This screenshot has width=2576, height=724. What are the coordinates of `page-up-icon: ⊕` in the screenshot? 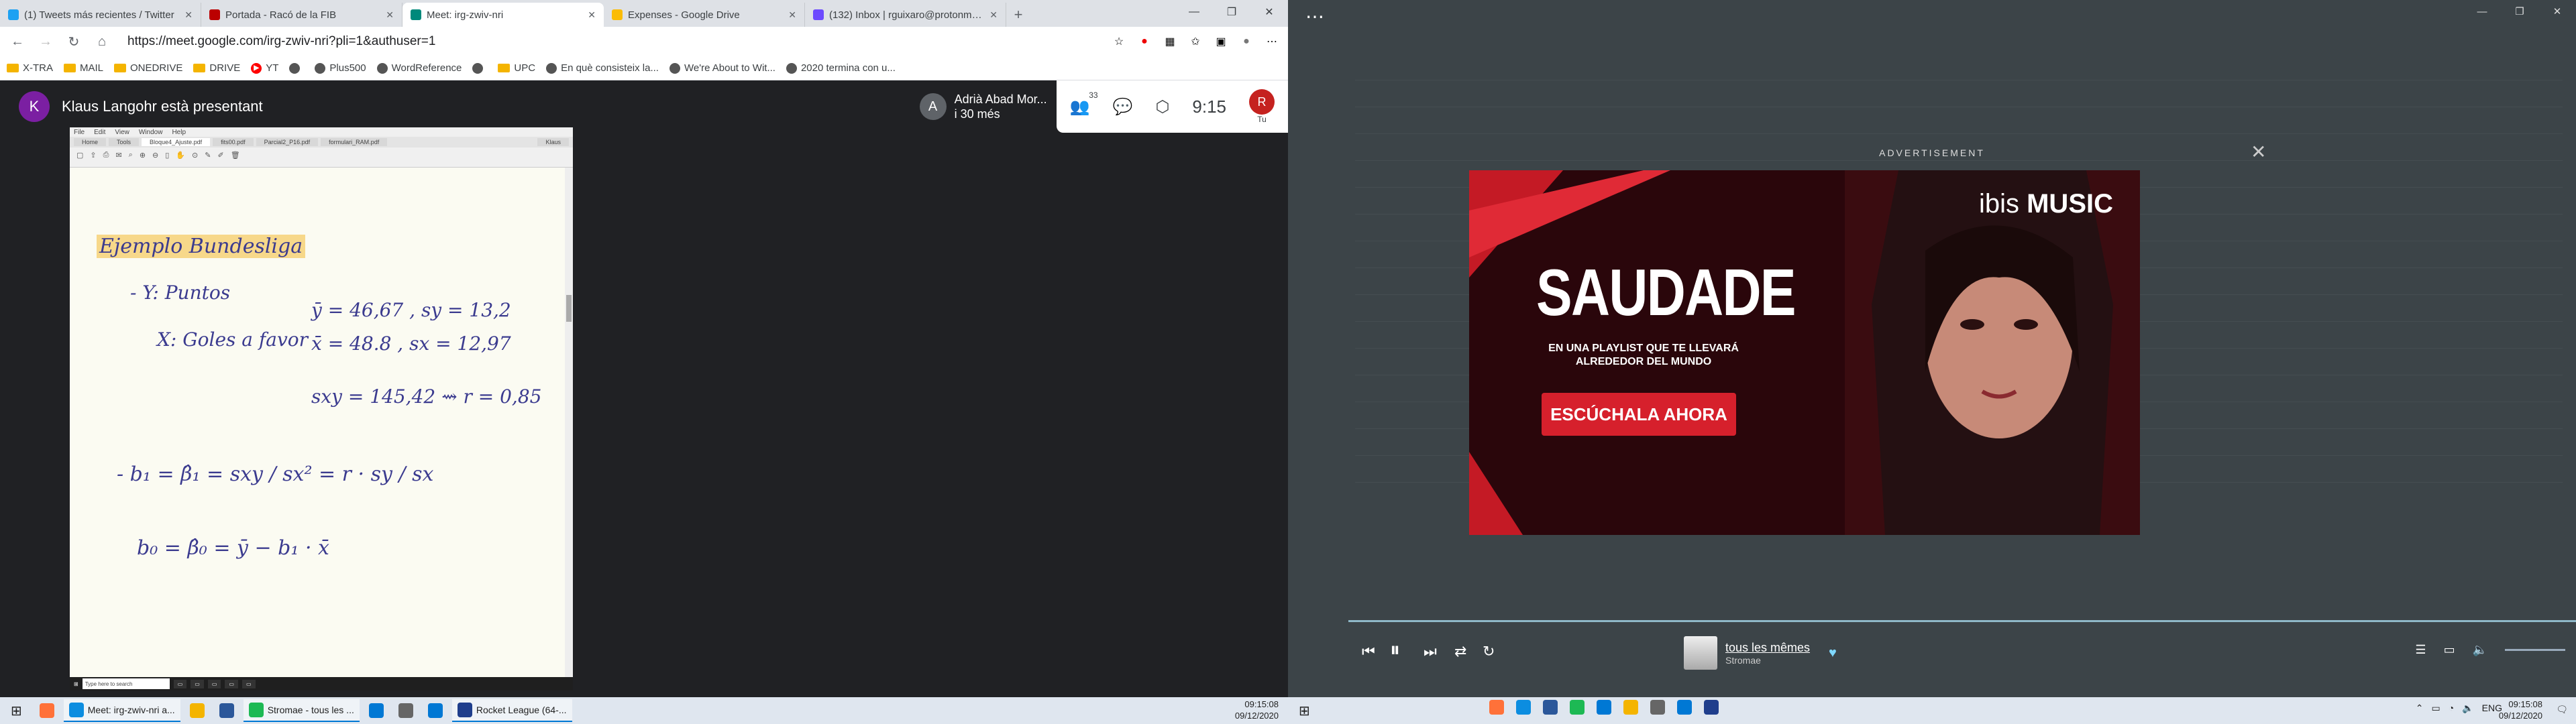 It's located at (143, 155).